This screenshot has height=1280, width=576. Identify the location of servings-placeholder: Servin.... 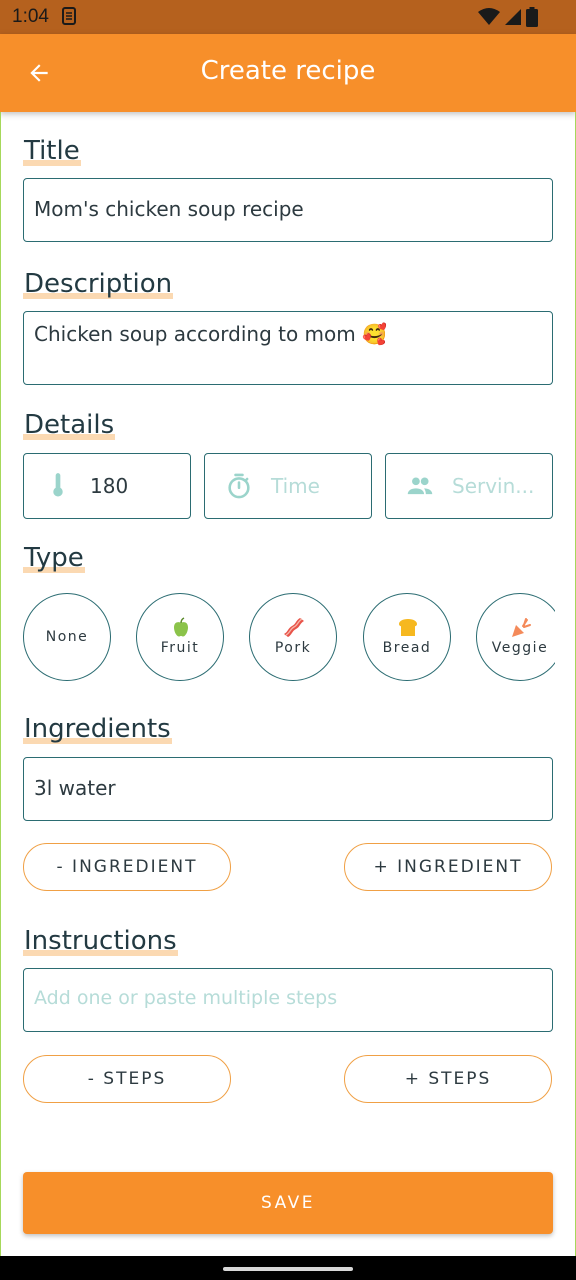
(493, 486).